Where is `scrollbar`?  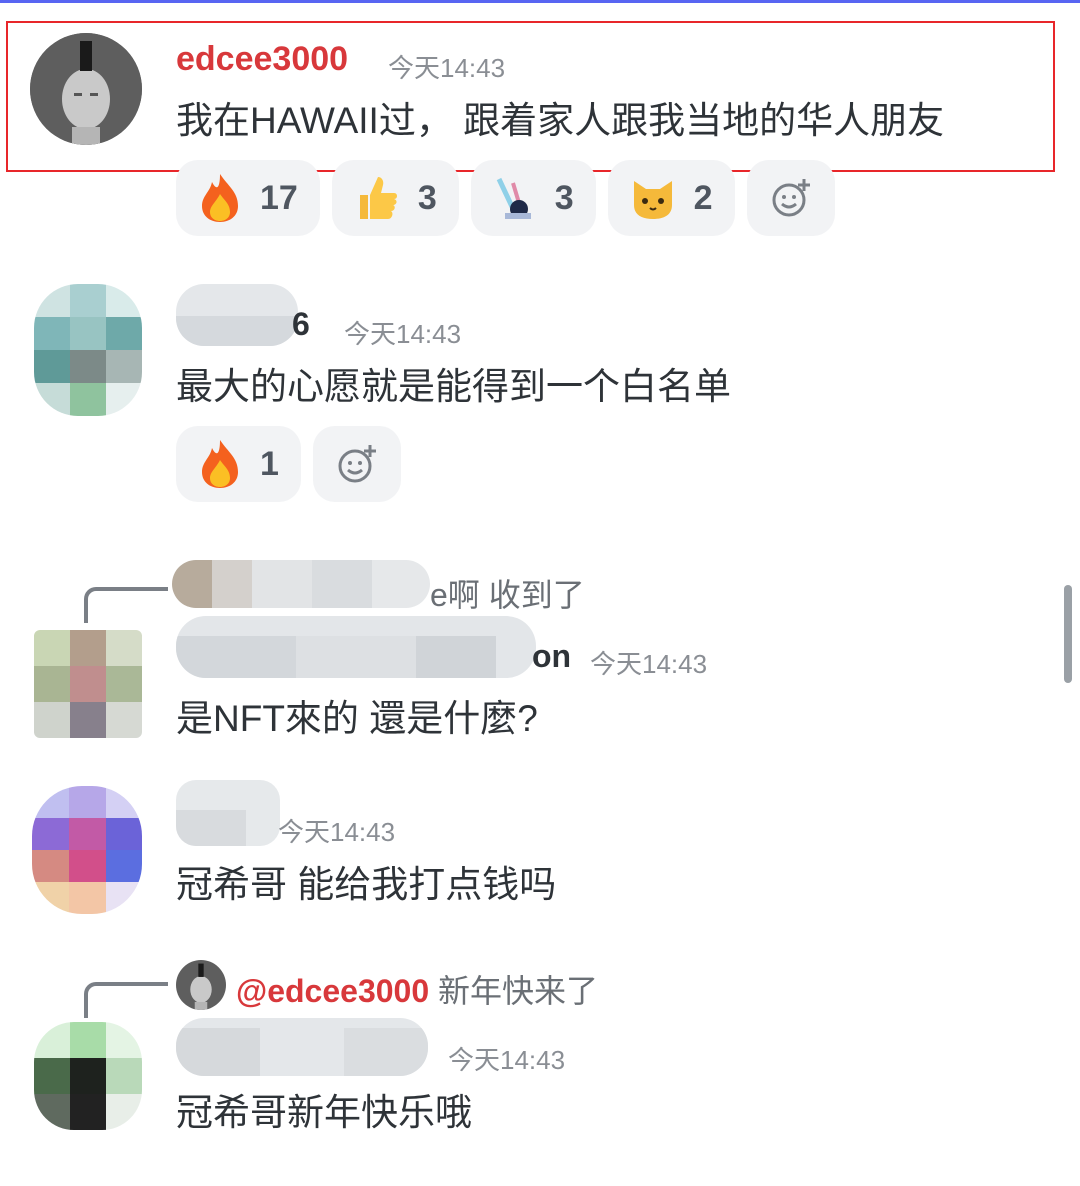 scrollbar is located at coordinates (1068, 634).